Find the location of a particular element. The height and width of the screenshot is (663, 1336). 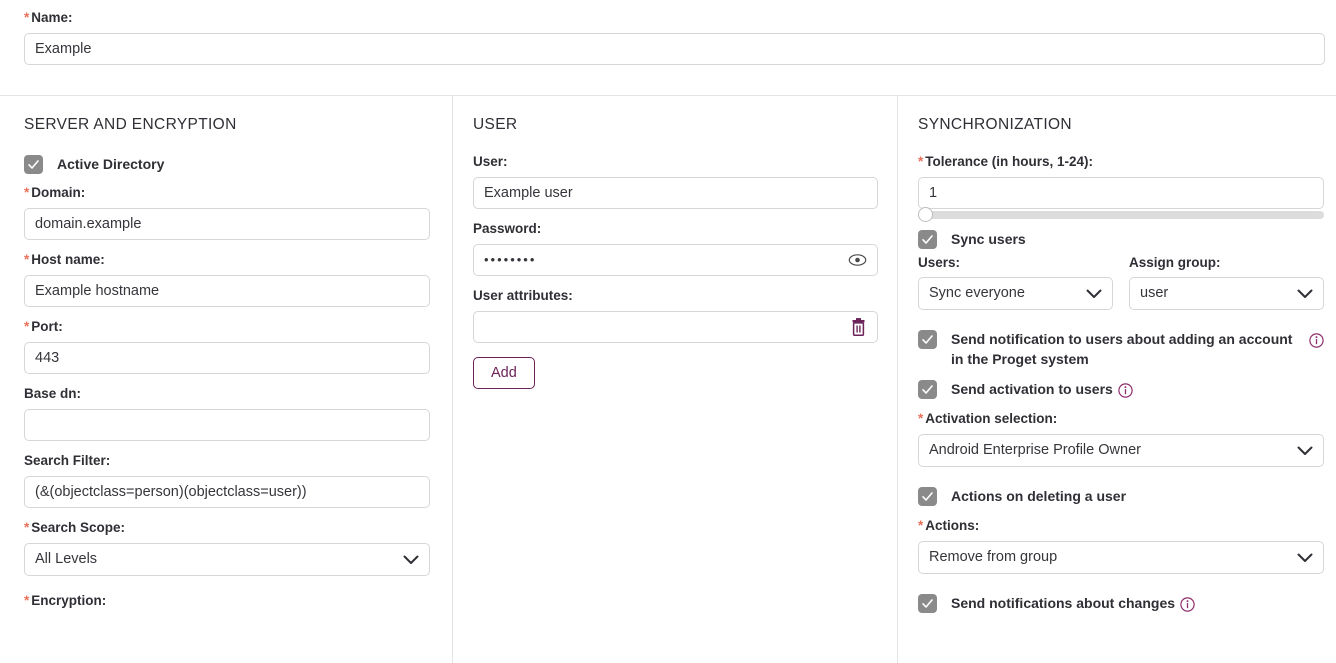

tolerance-slider is located at coordinates (1121, 214).